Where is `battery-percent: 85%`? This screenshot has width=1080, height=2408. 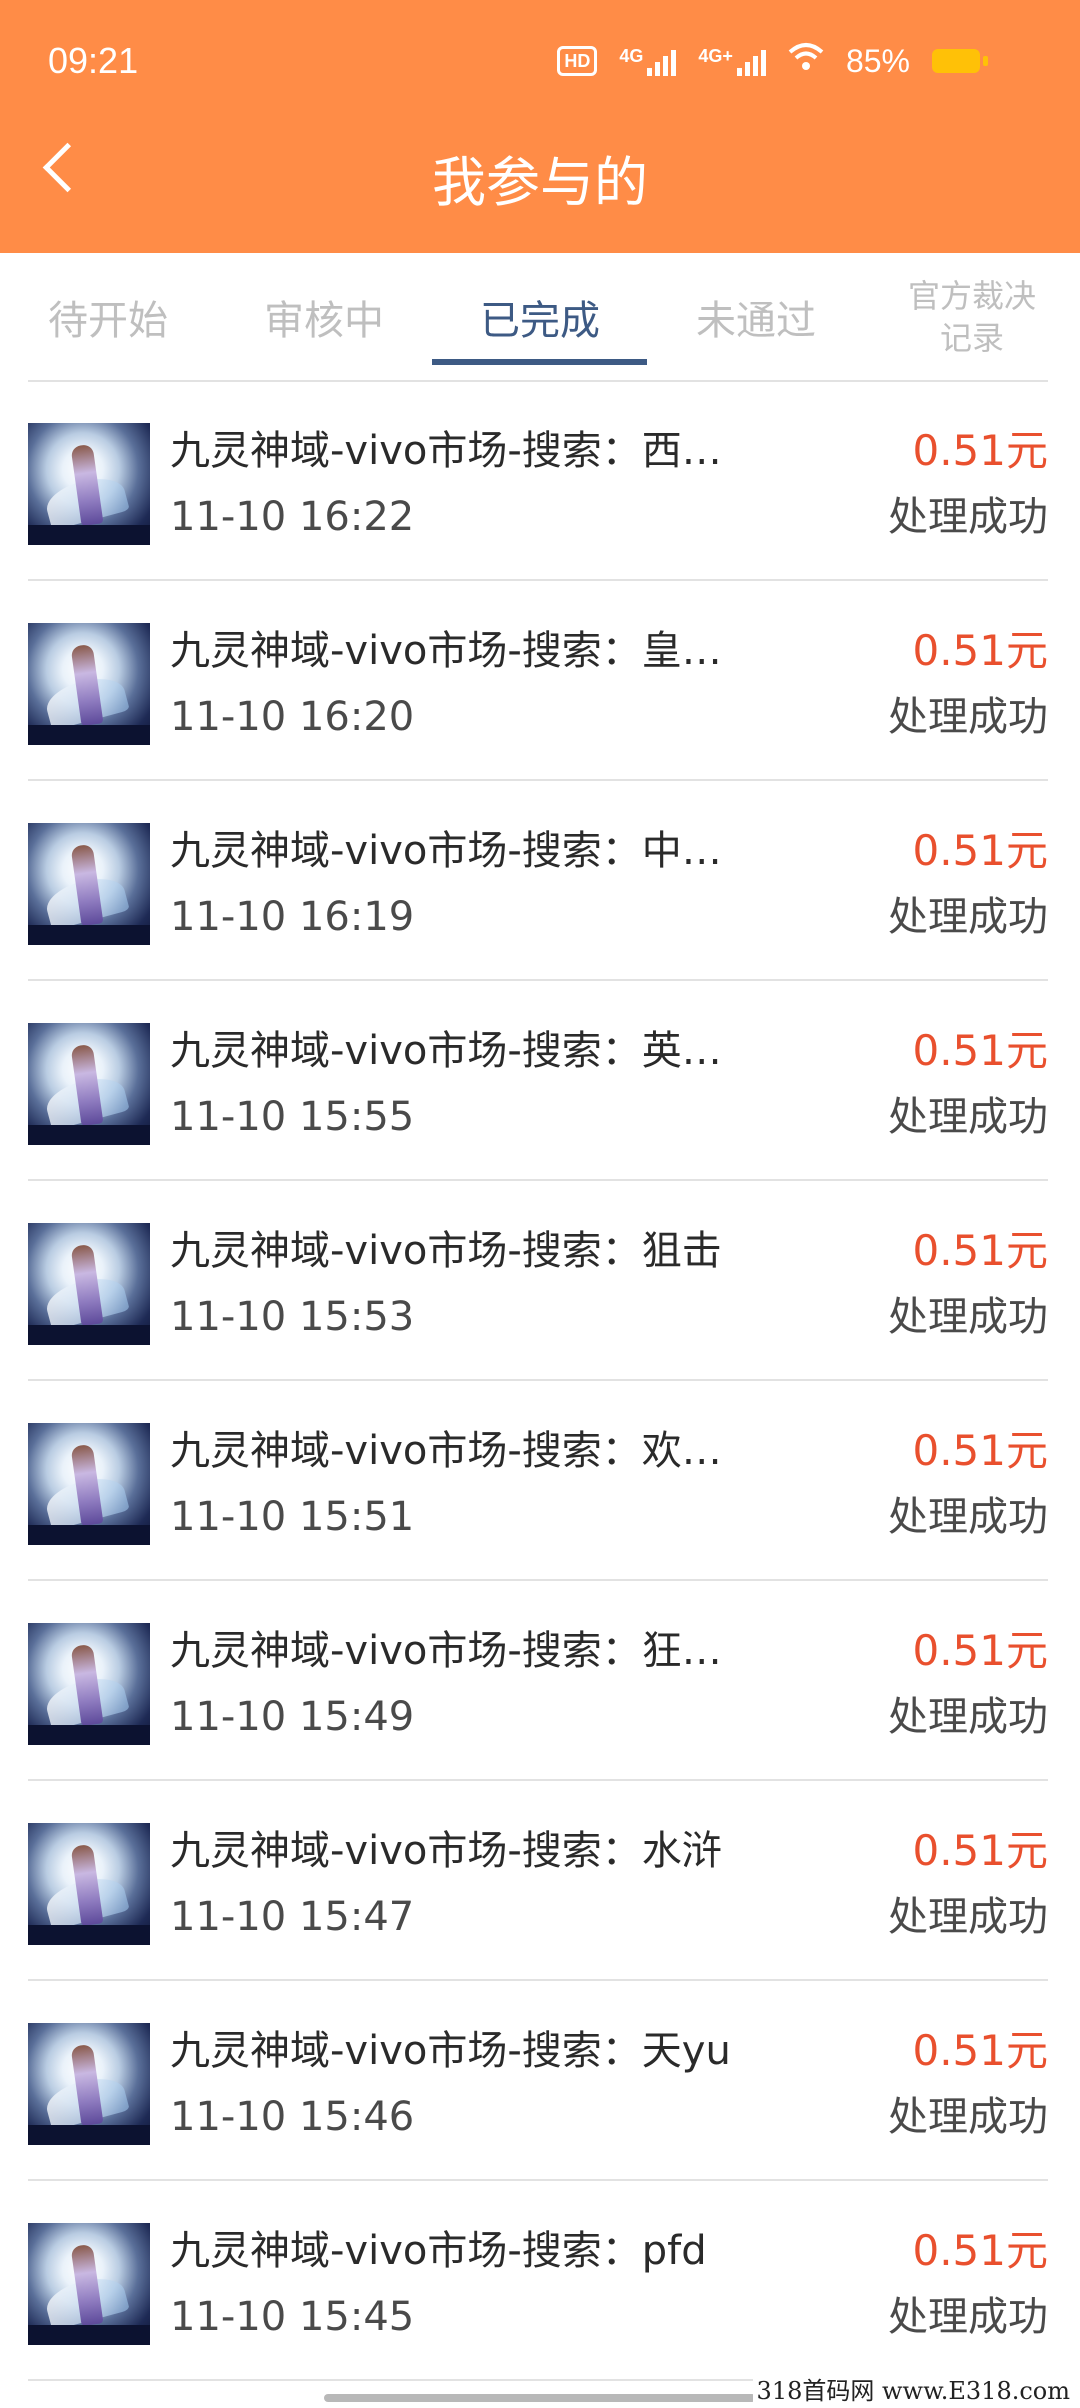
battery-percent: 85% is located at coordinates (877, 60).